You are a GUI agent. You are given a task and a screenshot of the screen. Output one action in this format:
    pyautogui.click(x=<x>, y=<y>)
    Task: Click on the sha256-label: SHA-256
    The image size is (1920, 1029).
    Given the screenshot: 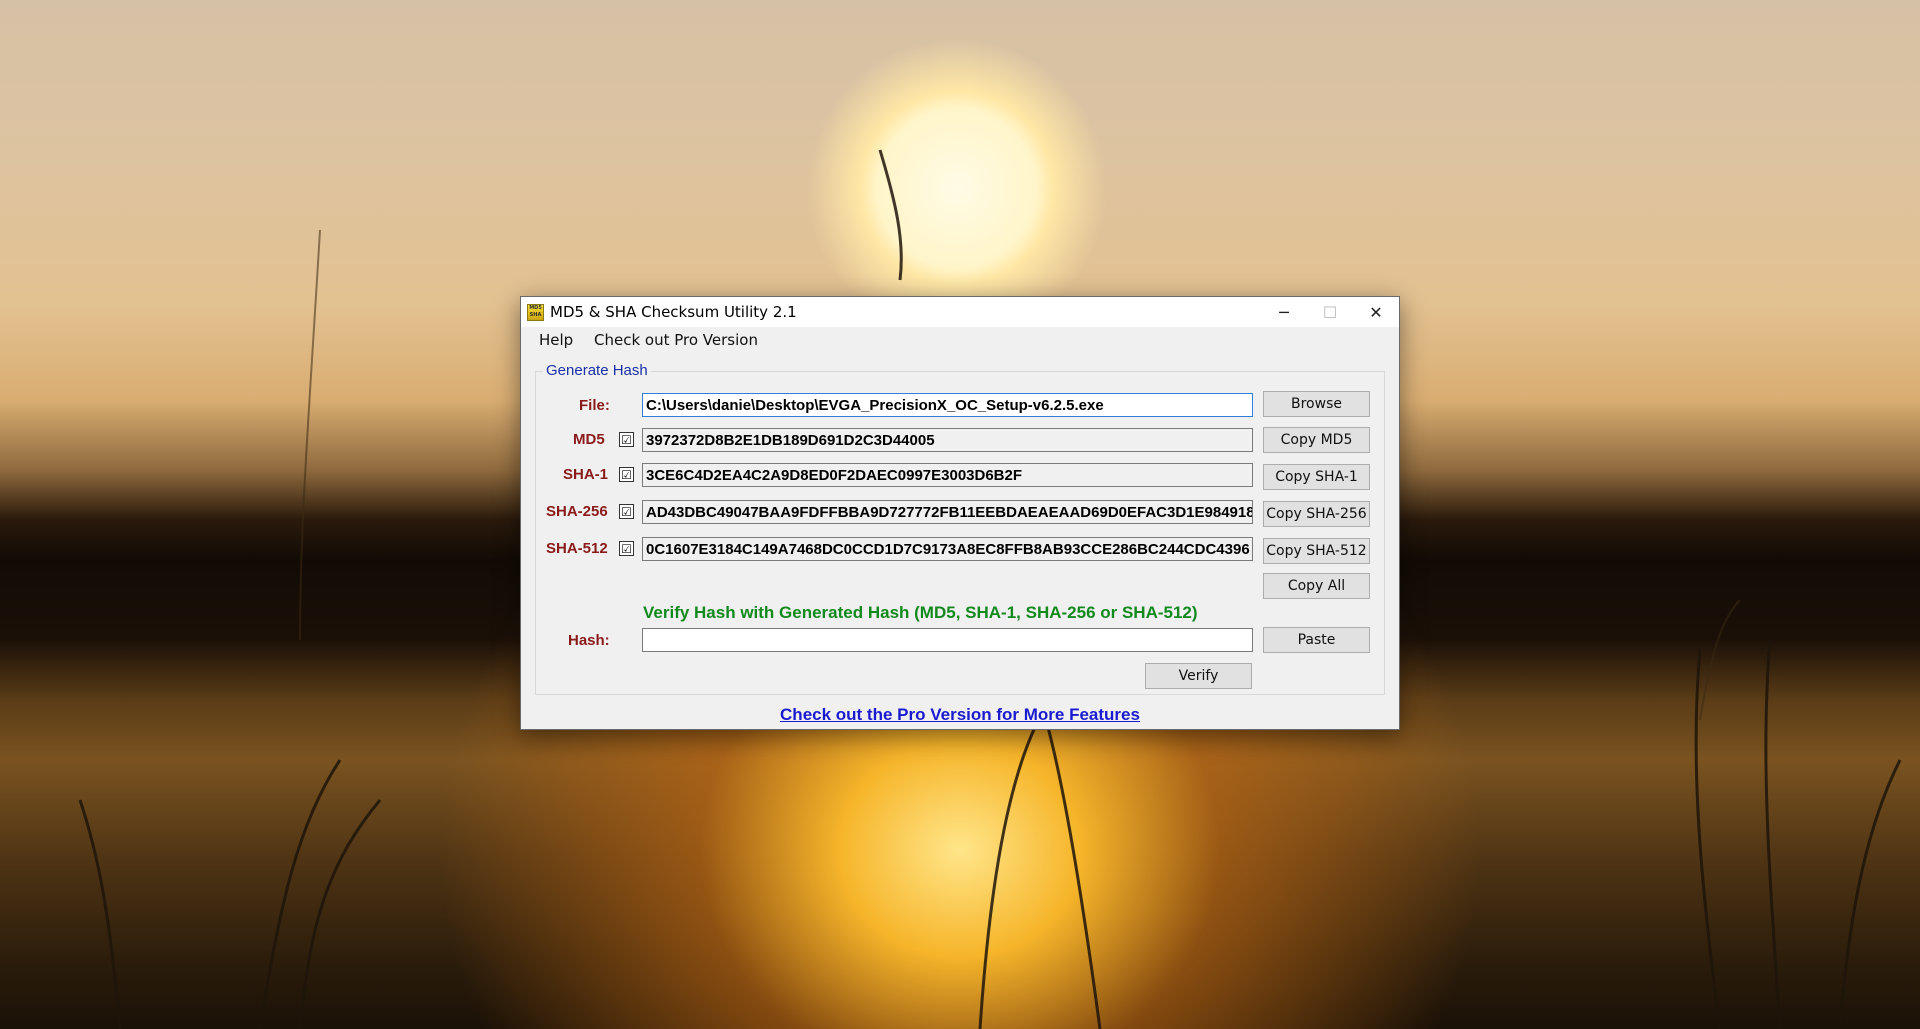 What is the action you would take?
    pyautogui.click(x=577, y=511)
    